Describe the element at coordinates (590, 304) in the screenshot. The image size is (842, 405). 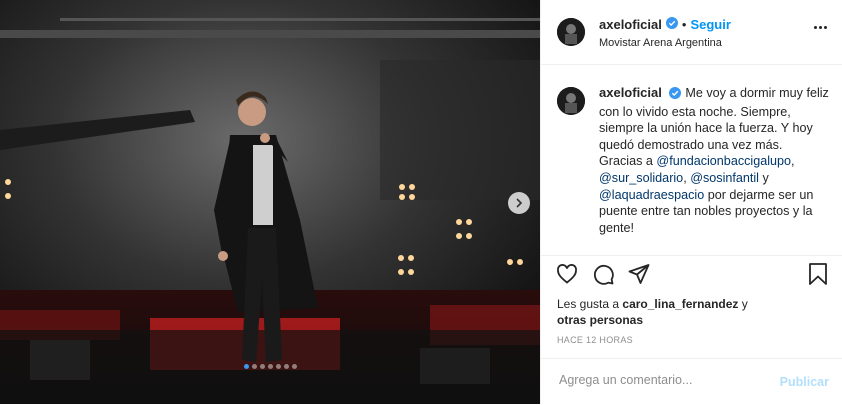
I see `likes-prefix: Les gusta a` at that location.